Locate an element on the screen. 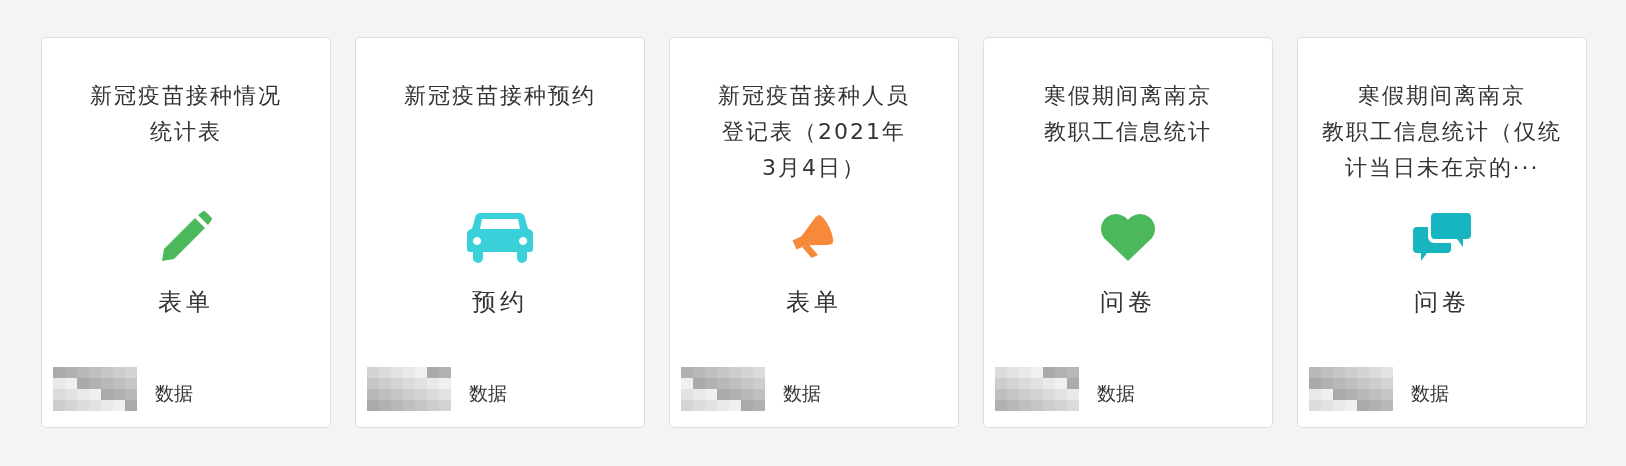 The height and width of the screenshot is (466, 1626). card-title-line: 新冠疫苗接种情况 is located at coordinates (186, 96).